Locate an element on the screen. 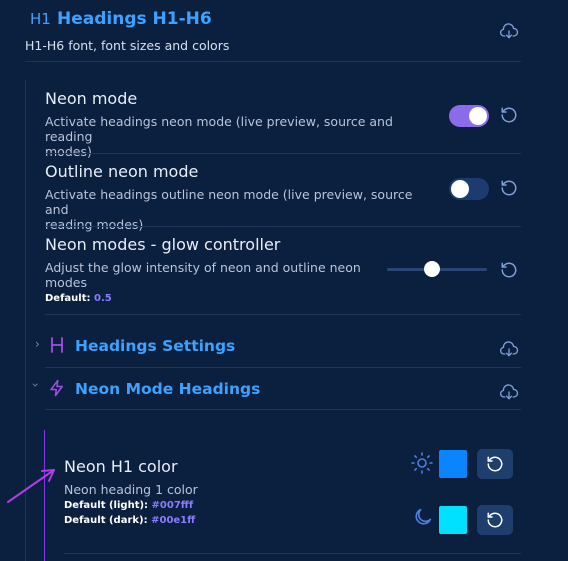  moon-icon is located at coordinates (423, 516).